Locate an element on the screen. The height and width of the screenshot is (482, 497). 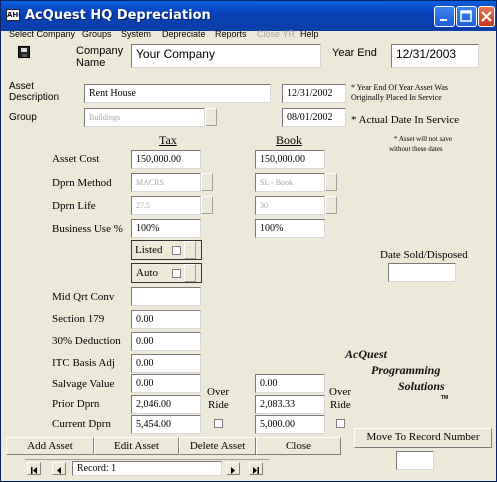
menu-groups: Groups is located at coordinates (97, 34).